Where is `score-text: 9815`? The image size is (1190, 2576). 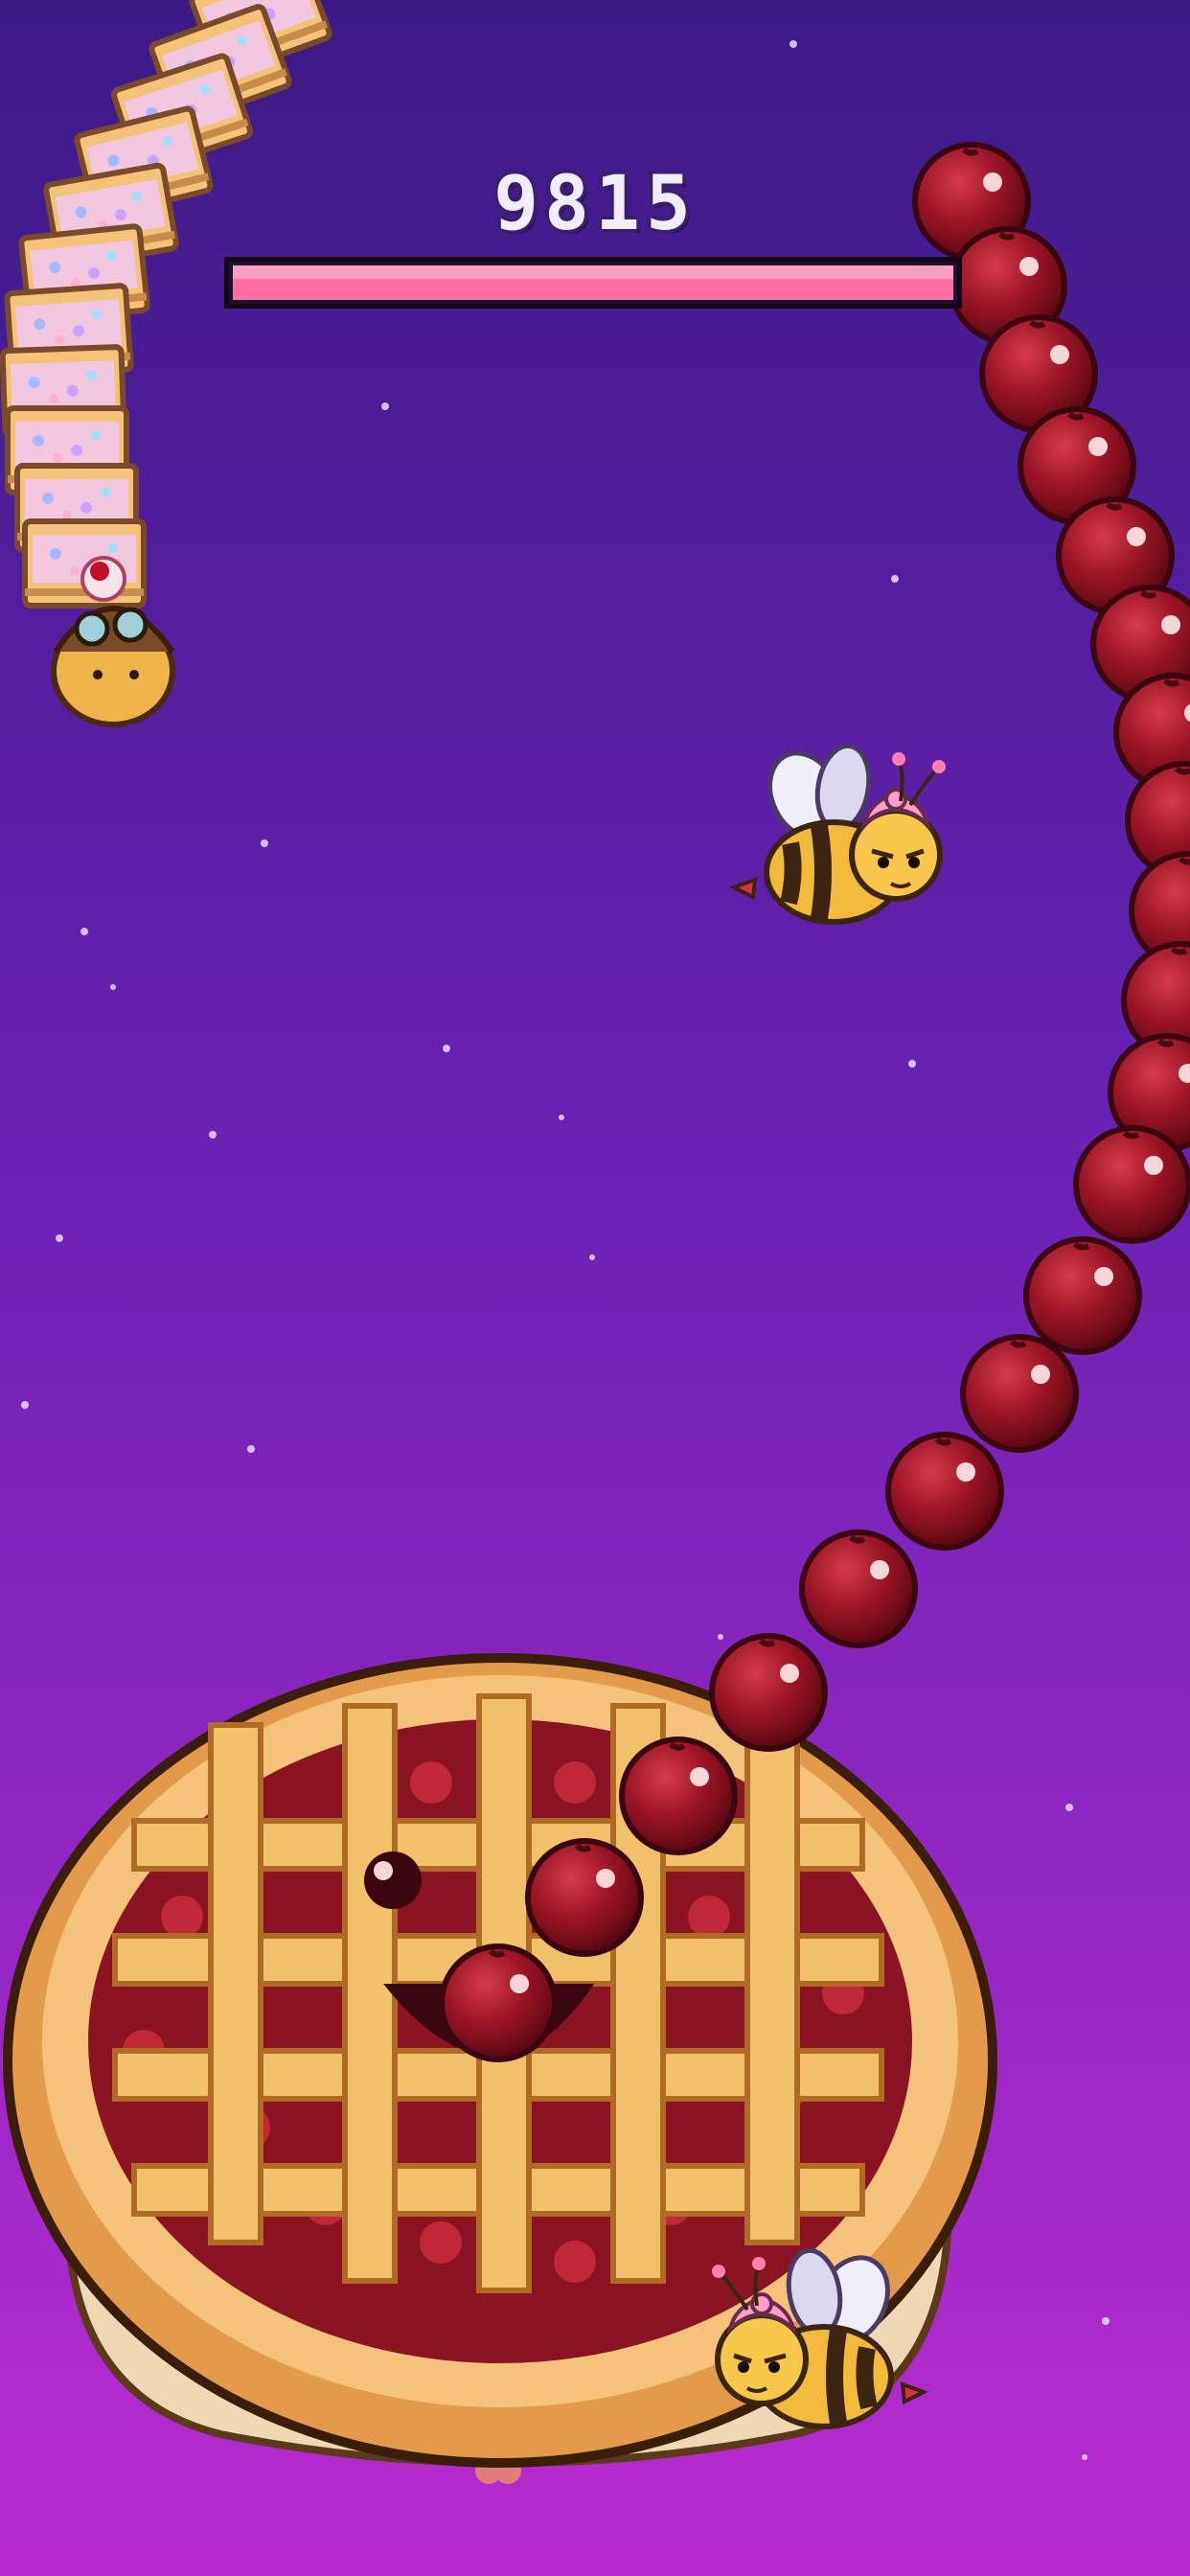 score-text: 9815 is located at coordinates (595, 204).